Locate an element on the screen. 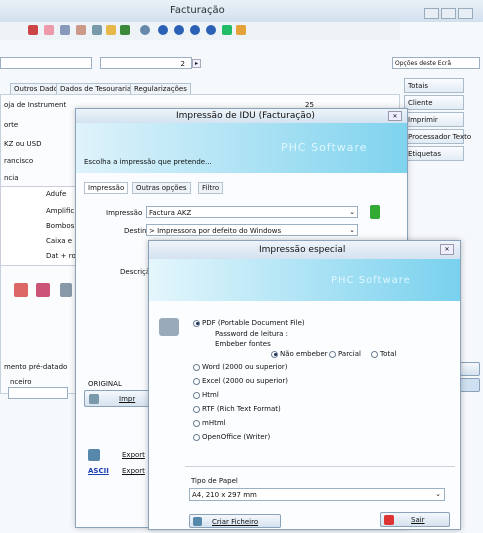  excel-option: Excel (2000 ou superior) is located at coordinates (240, 381).